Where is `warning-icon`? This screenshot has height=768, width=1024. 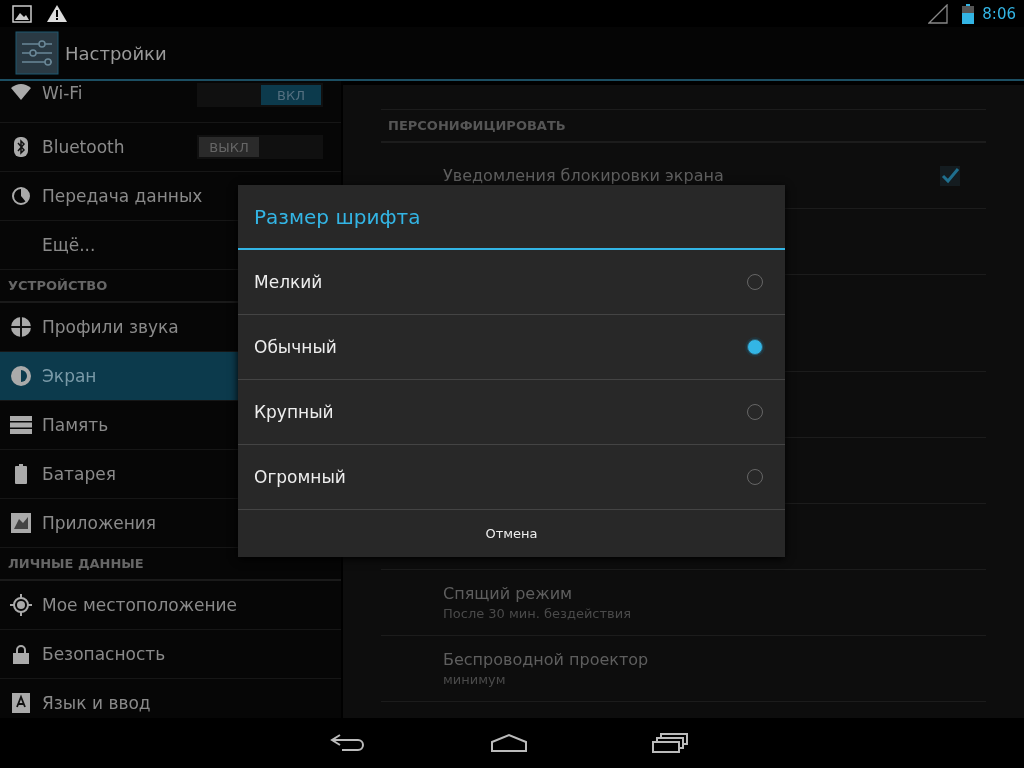
warning-icon is located at coordinates (57, 13).